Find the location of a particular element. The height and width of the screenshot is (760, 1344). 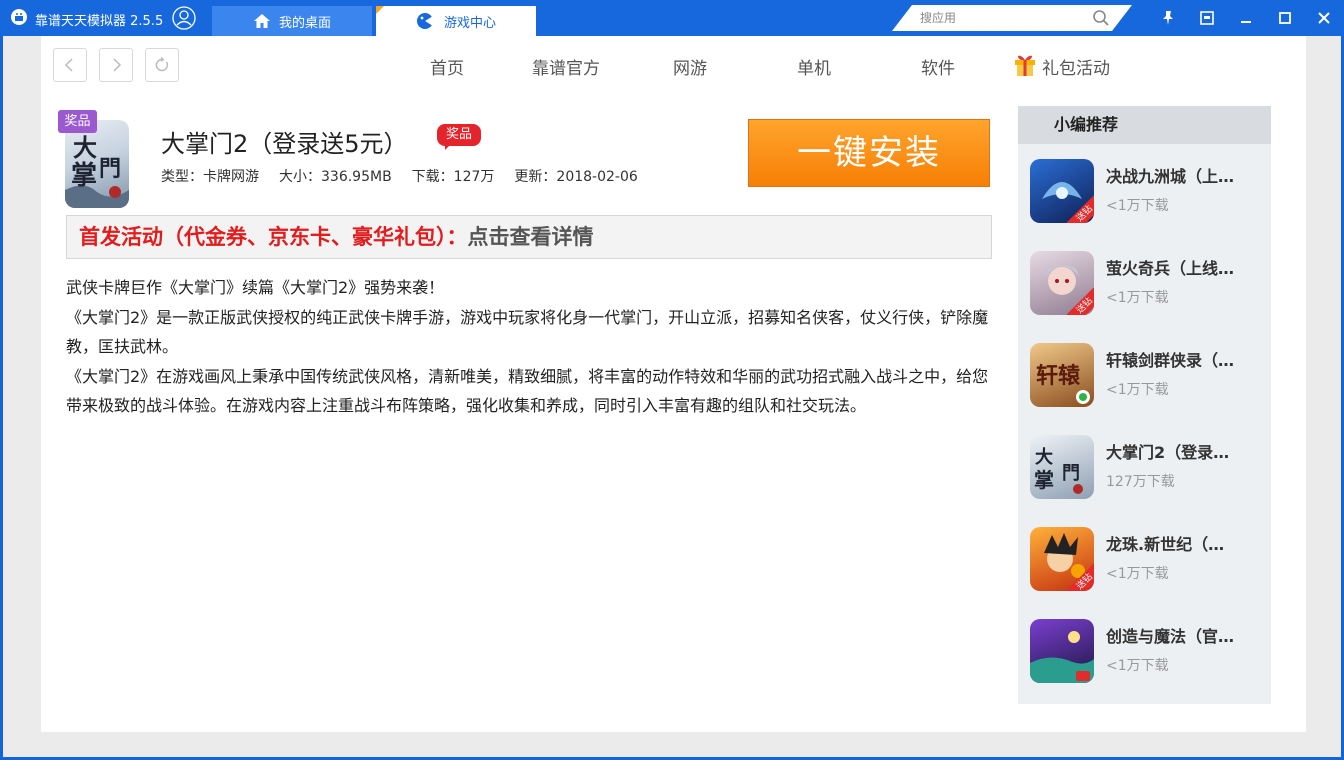

rec-item: 创造与魔法（官… <1万下载 is located at coordinates (1144, 659).